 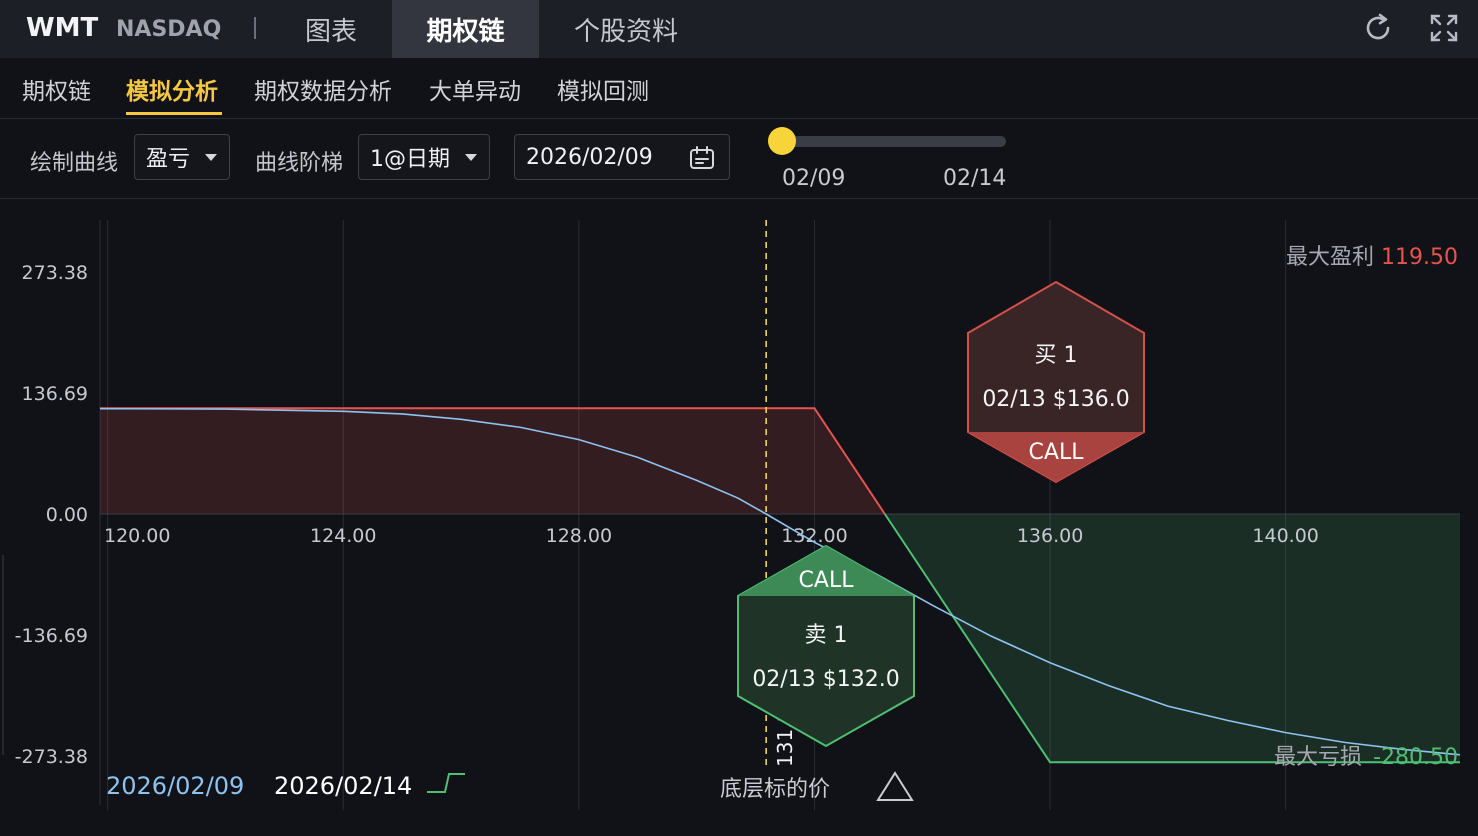 I want to click on y-tick-label: -273.38, so click(x=51, y=757).